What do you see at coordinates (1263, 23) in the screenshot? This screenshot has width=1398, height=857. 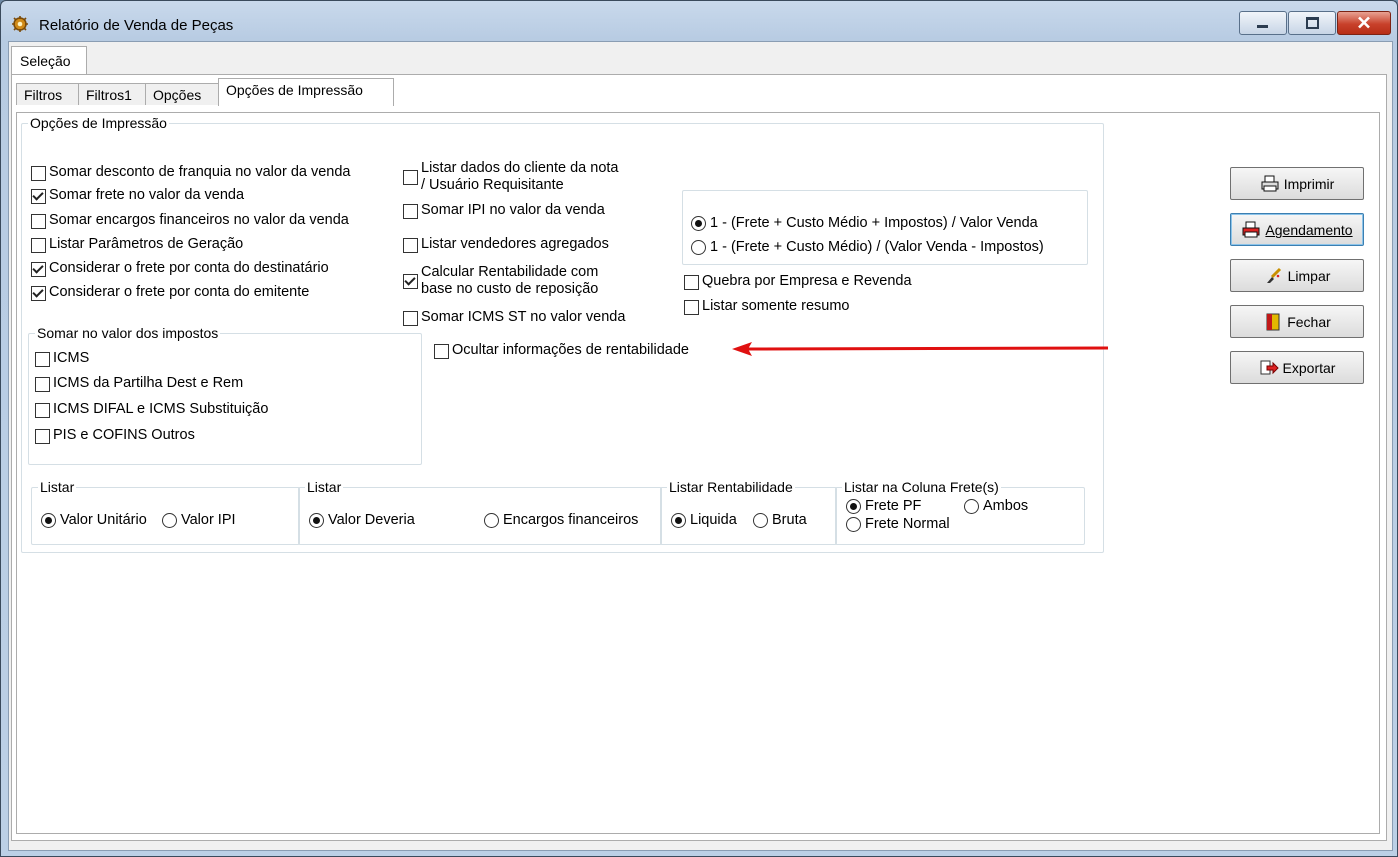 I see `minimize-button` at bounding box center [1263, 23].